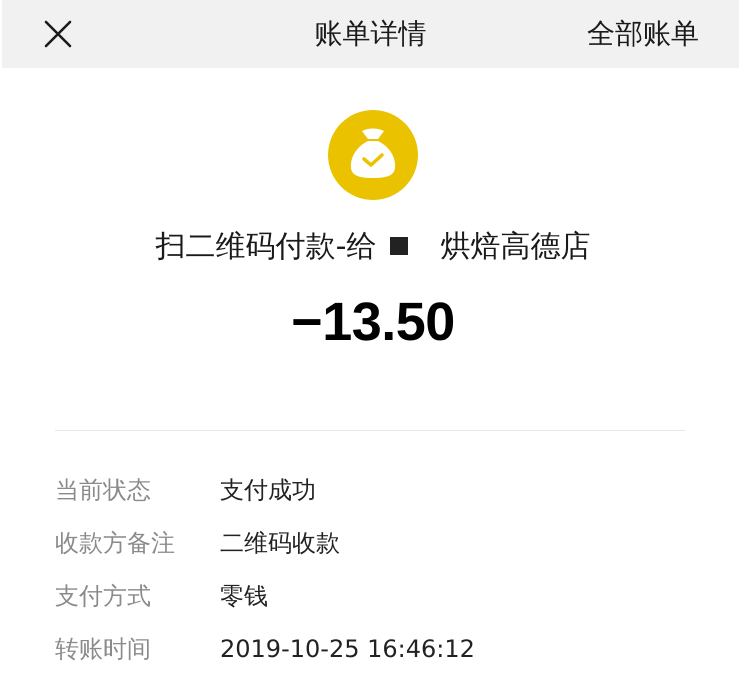 The image size is (746, 686). I want to click on amount: −13.50, so click(373, 322).